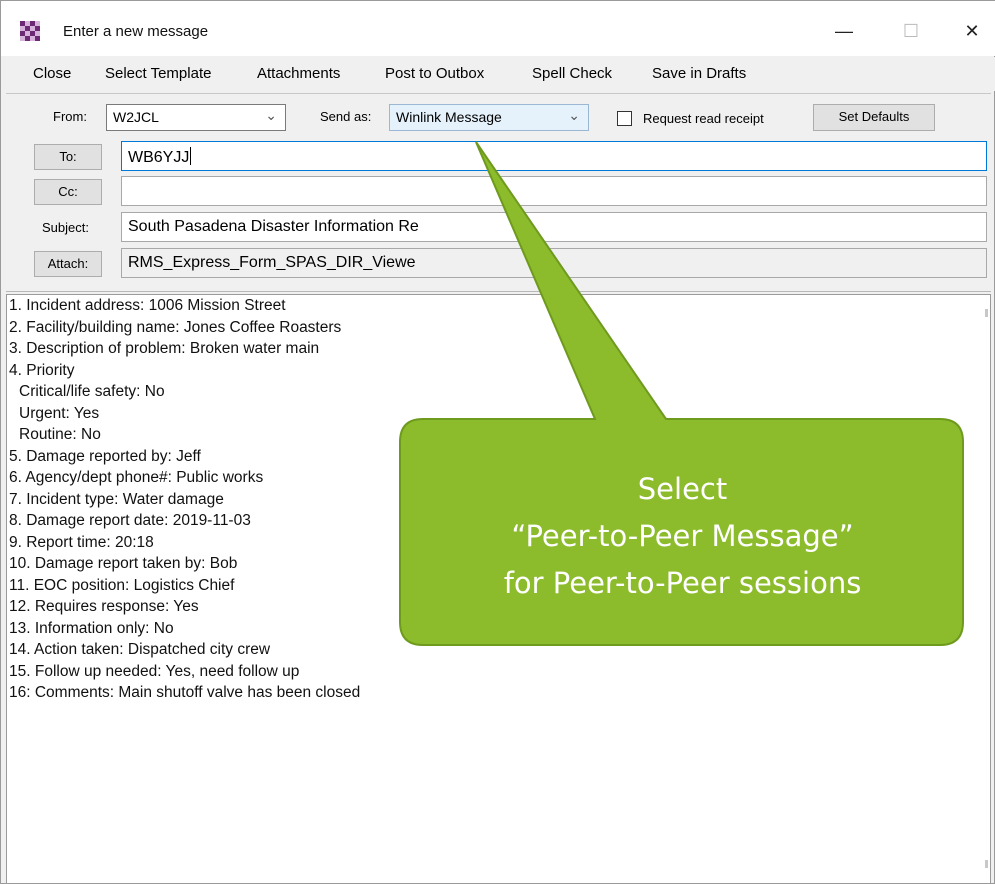 The width and height of the screenshot is (995, 884). Describe the element at coordinates (116, 499) in the screenshot. I see `body-line: 7. Incident type: Water damage` at that location.